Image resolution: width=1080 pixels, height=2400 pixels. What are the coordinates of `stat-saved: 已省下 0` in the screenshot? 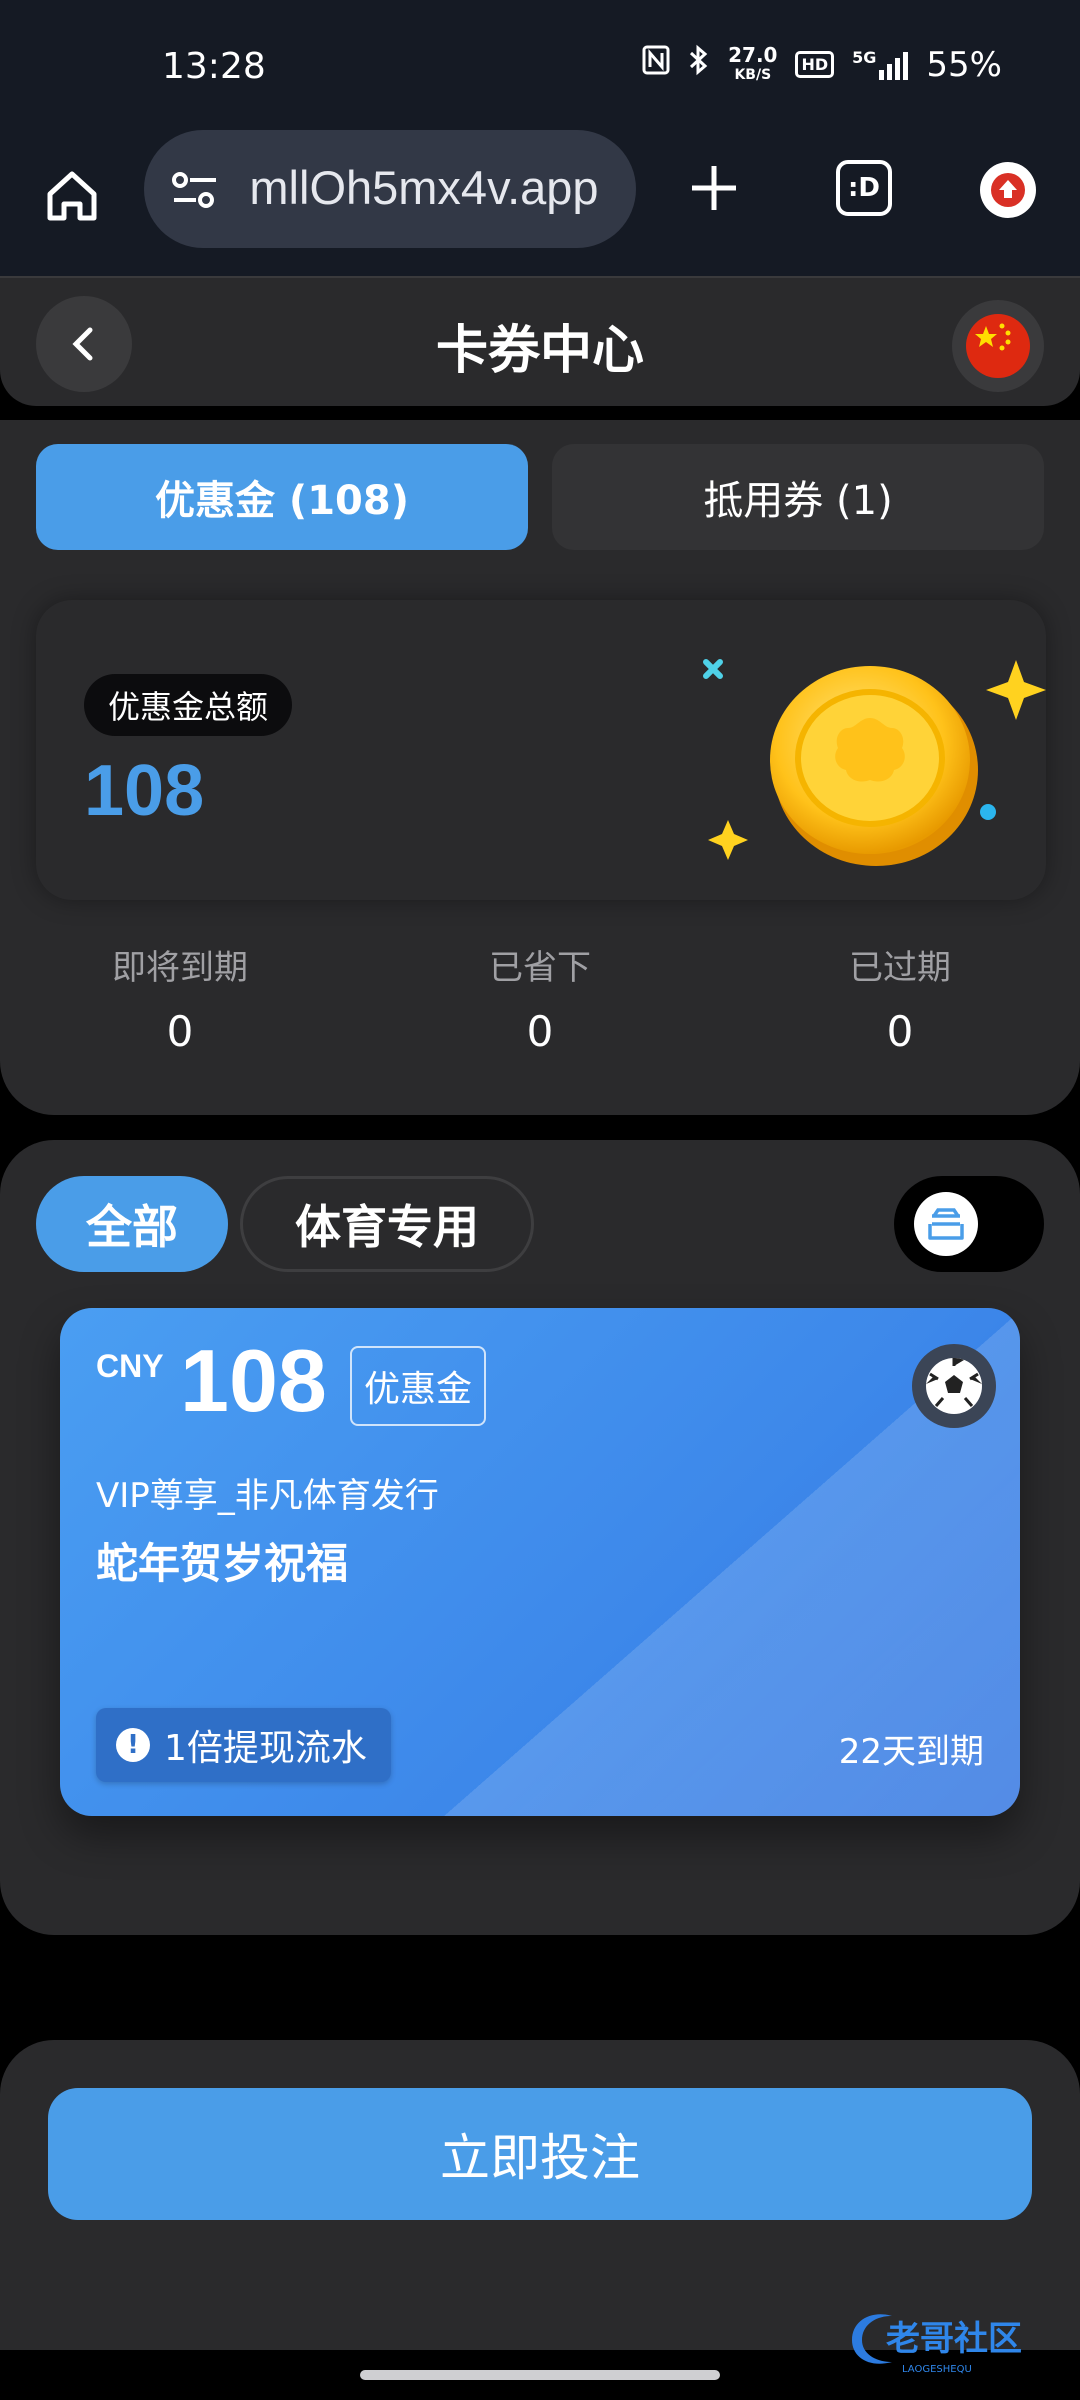 It's located at (540, 998).